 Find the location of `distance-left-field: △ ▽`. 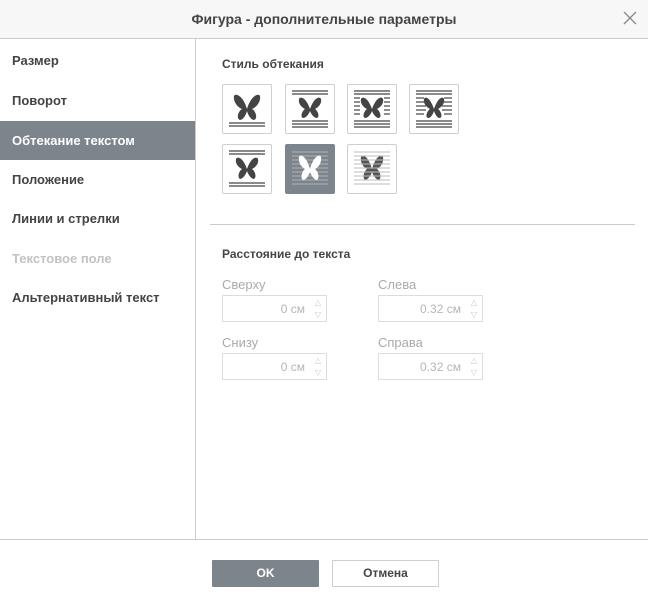

distance-left-field: △ ▽ is located at coordinates (430, 308).